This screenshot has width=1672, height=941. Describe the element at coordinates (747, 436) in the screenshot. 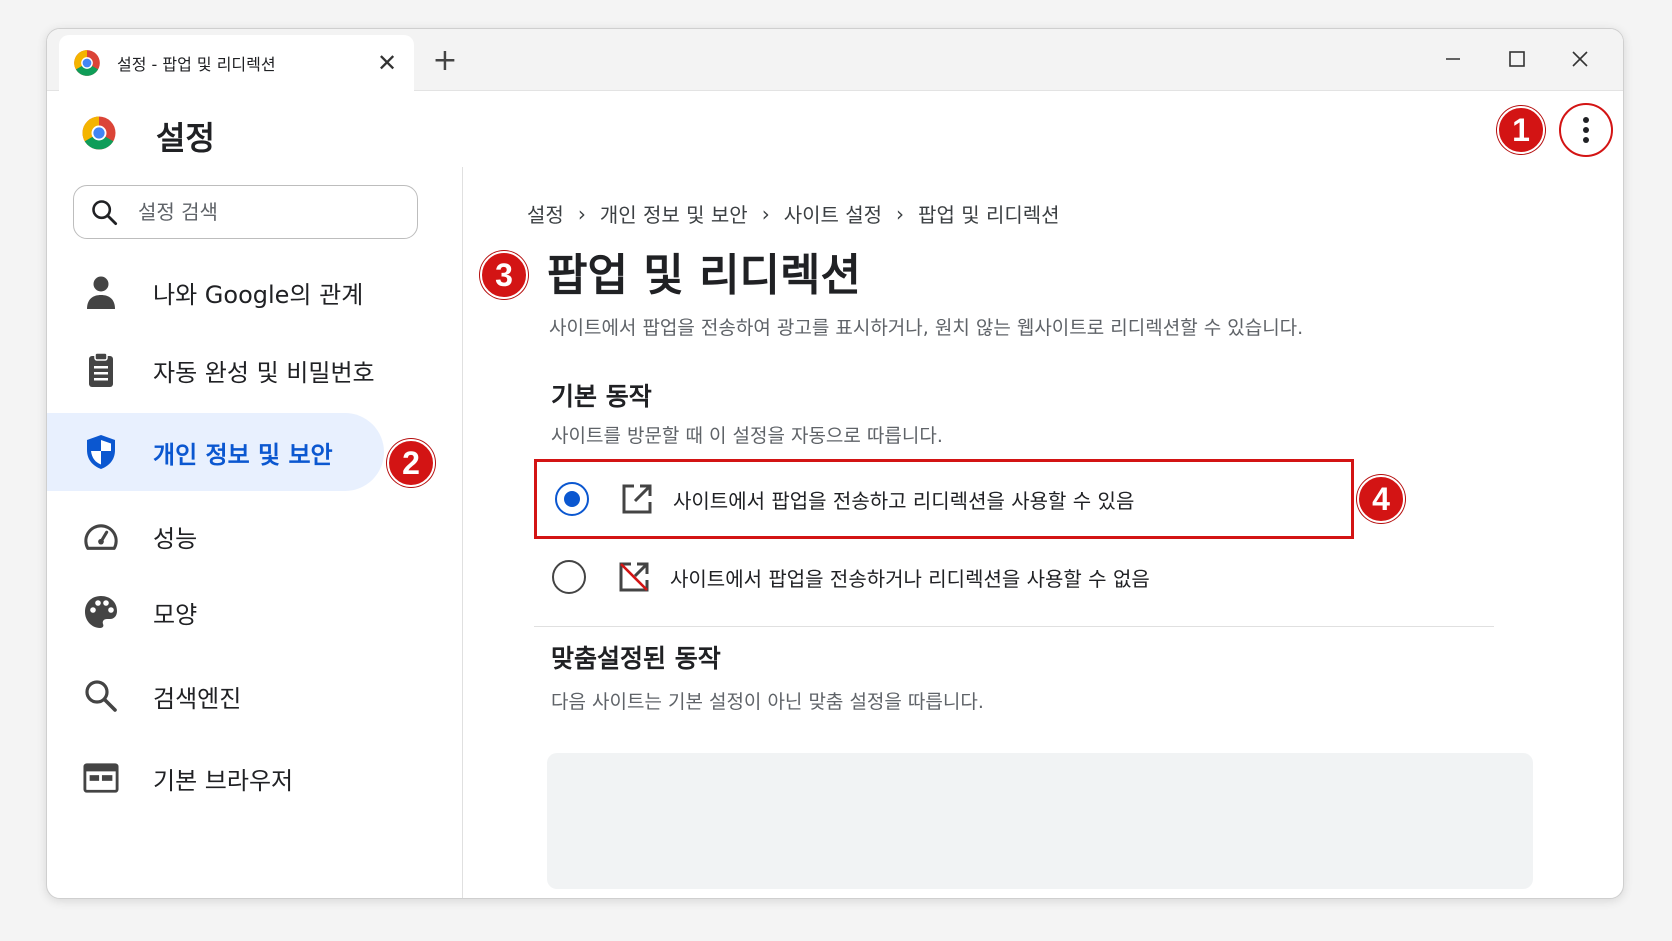

I see `default-behavior-description: 사이트를 방문할 때 이 설정을 자동으로 따릅니다.` at that location.